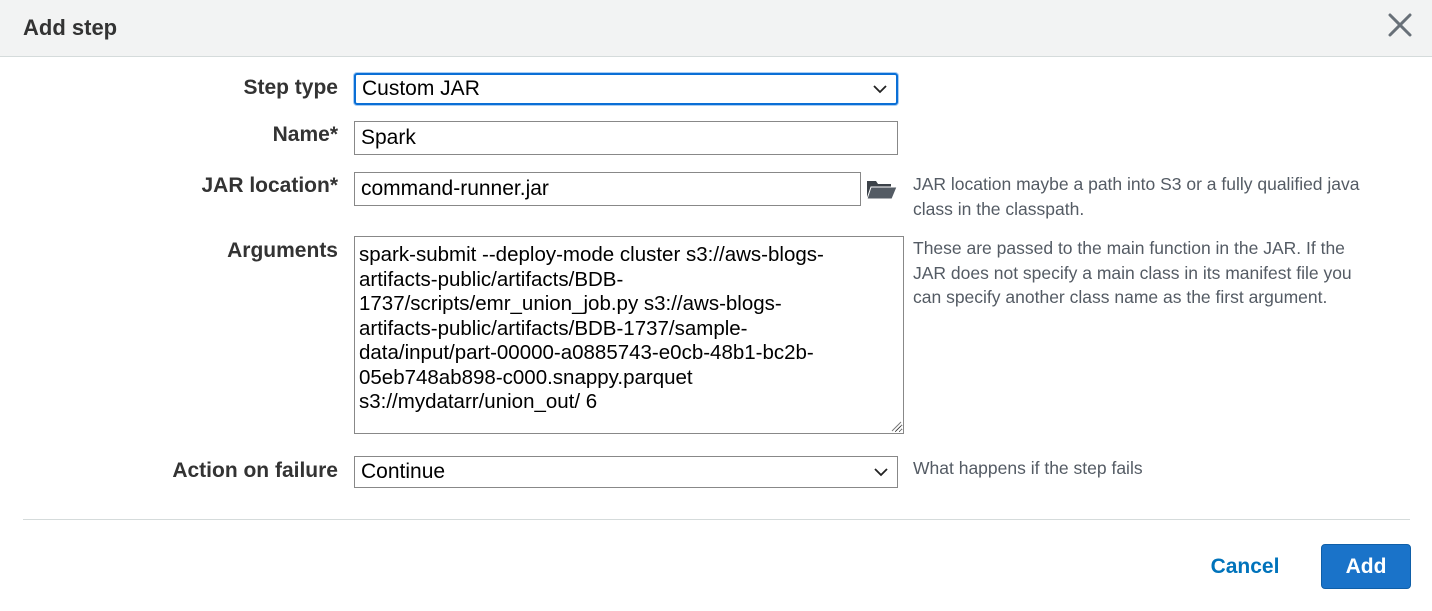 The width and height of the screenshot is (1432, 611). I want to click on close-icon, so click(1400, 25).